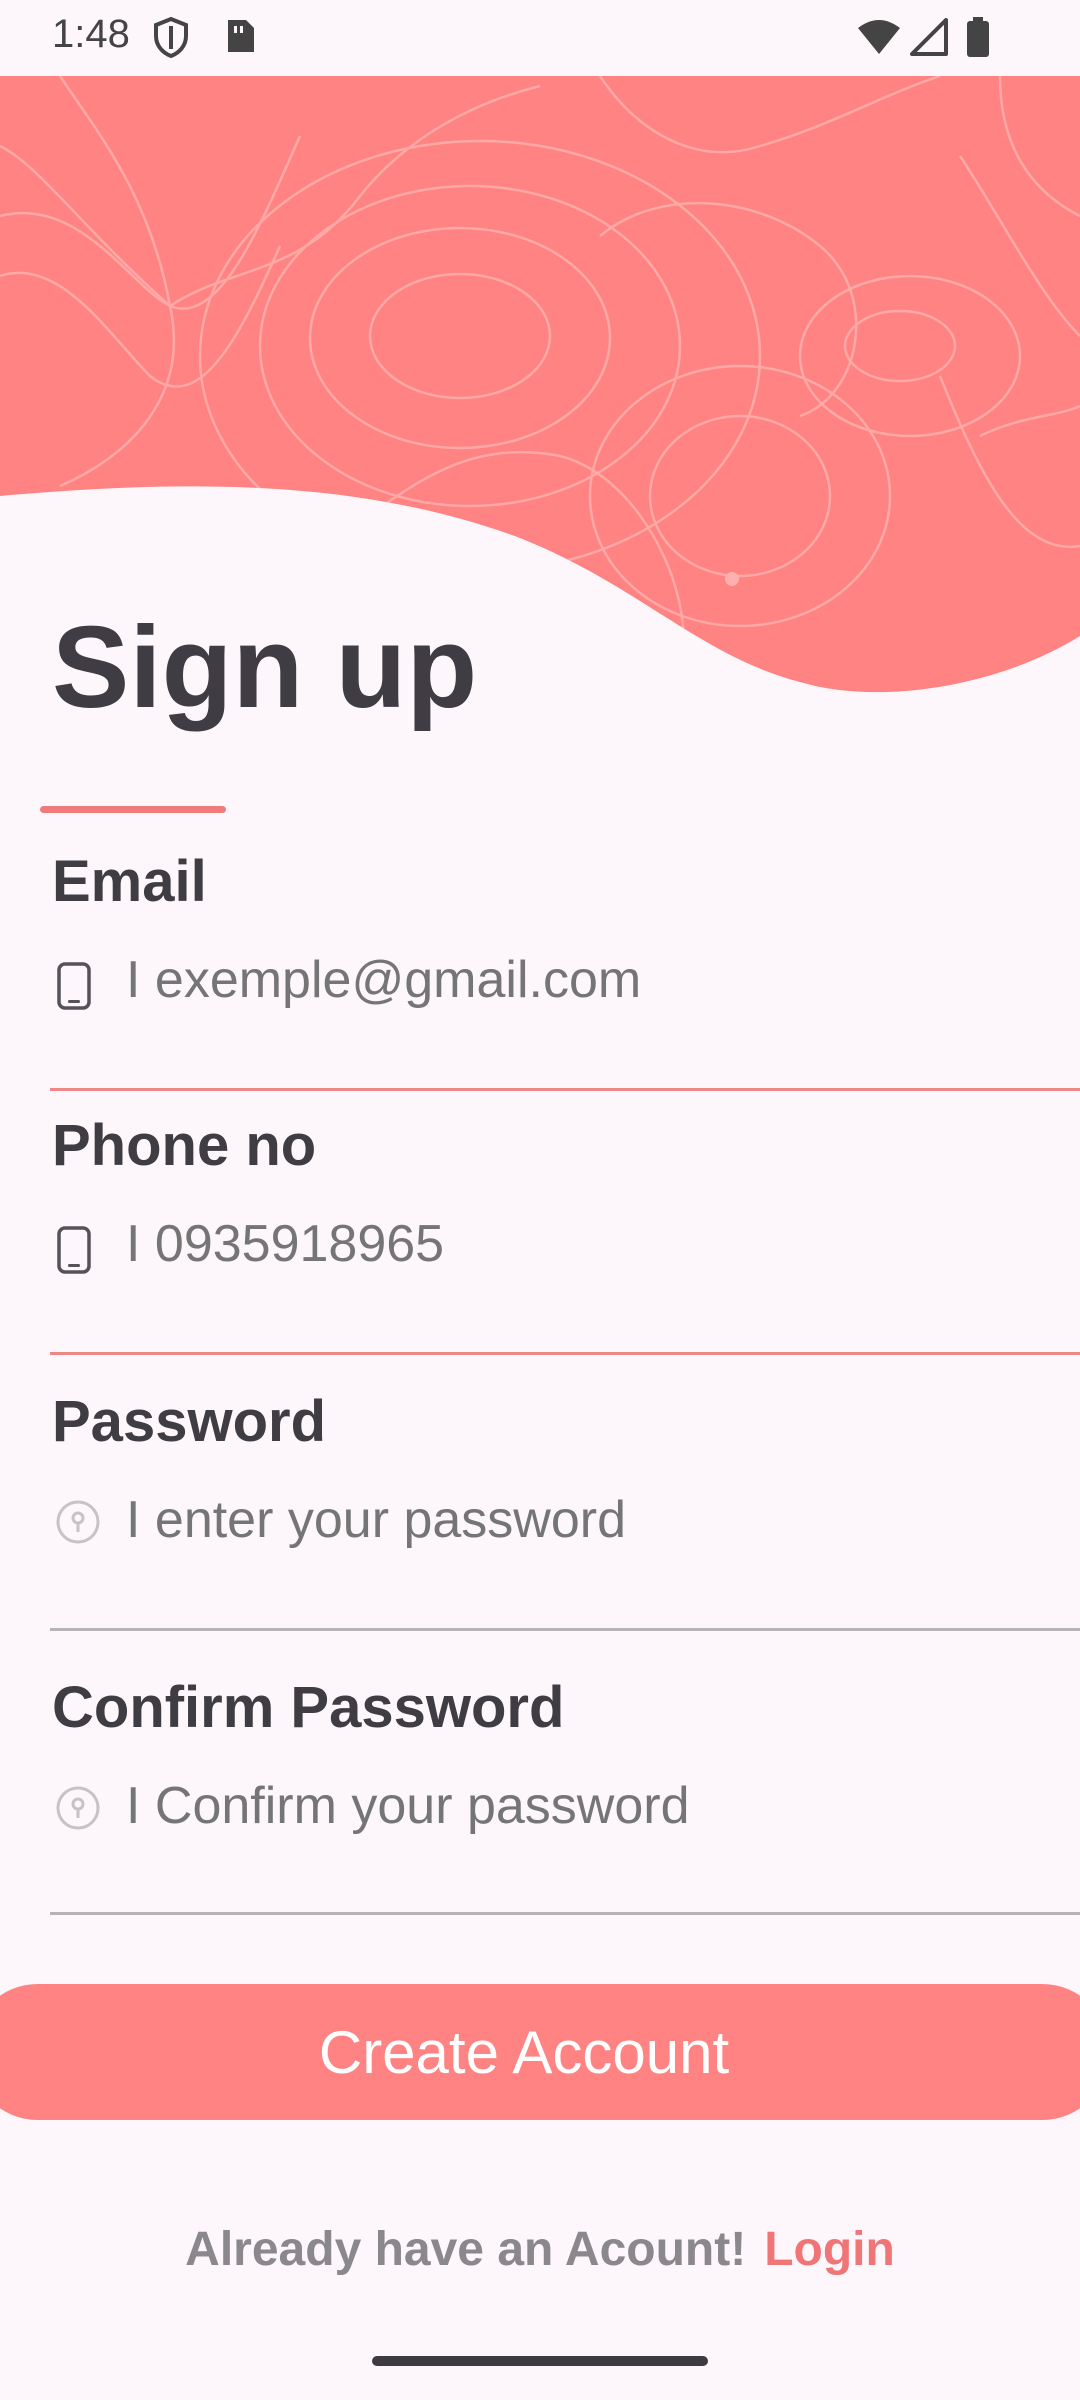 This screenshot has height=2400, width=1080. I want to click on phone-field: Phone no, so click(565, 1237).